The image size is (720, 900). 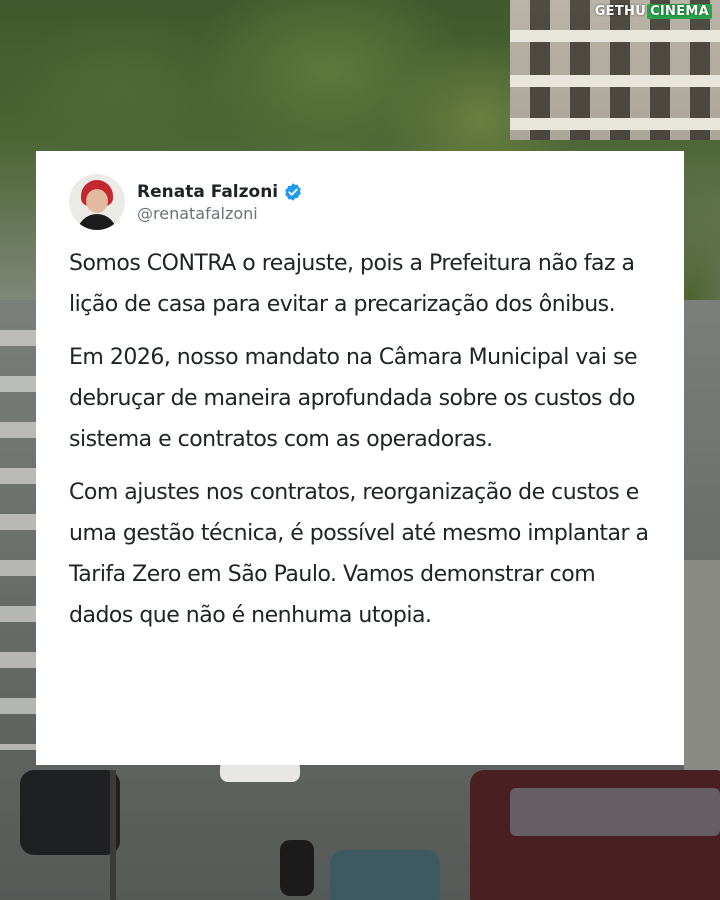 I want to click on avatar, so click(x=97, y=202).